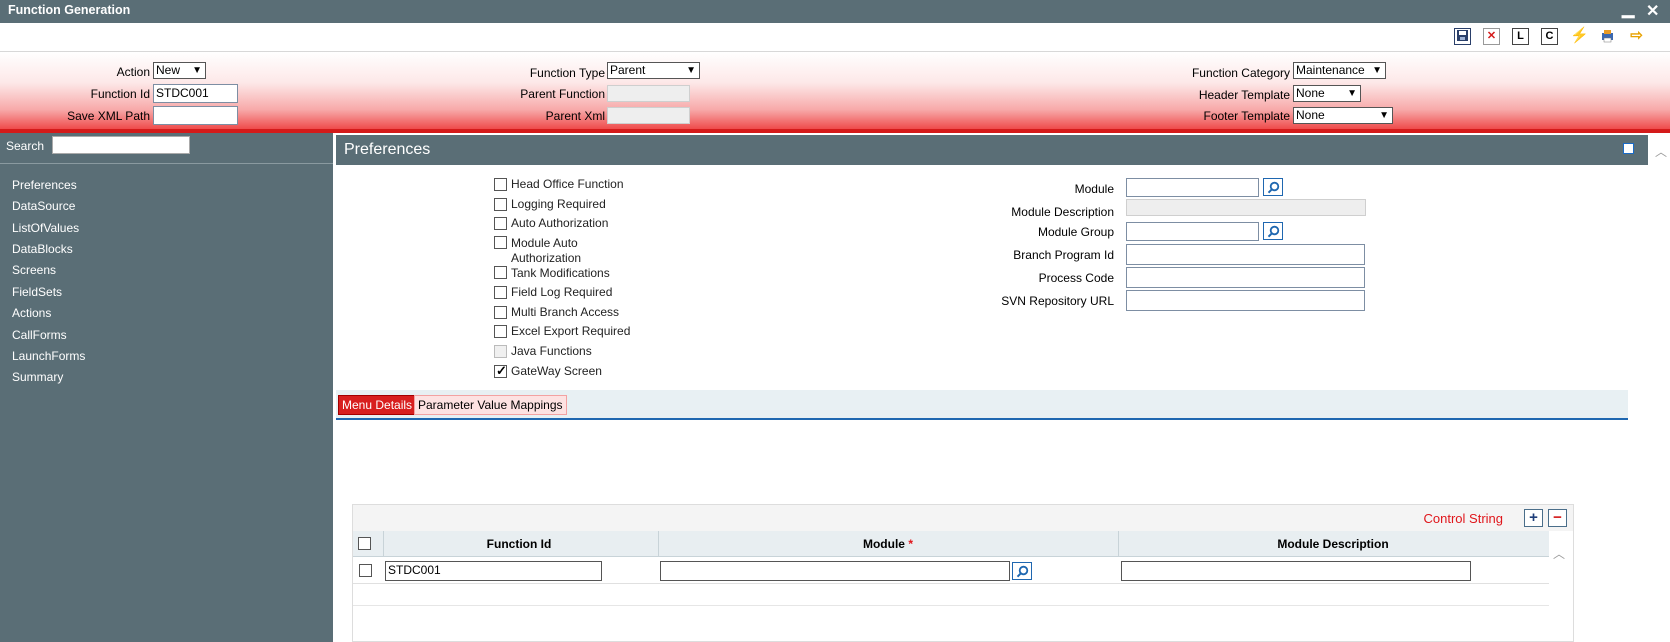 This screenshot has height=642, width=1670. Describe the element at coordinates (43, 206) in the screenshot. I see `sidebar-item-datasource: DataSource` at that location.